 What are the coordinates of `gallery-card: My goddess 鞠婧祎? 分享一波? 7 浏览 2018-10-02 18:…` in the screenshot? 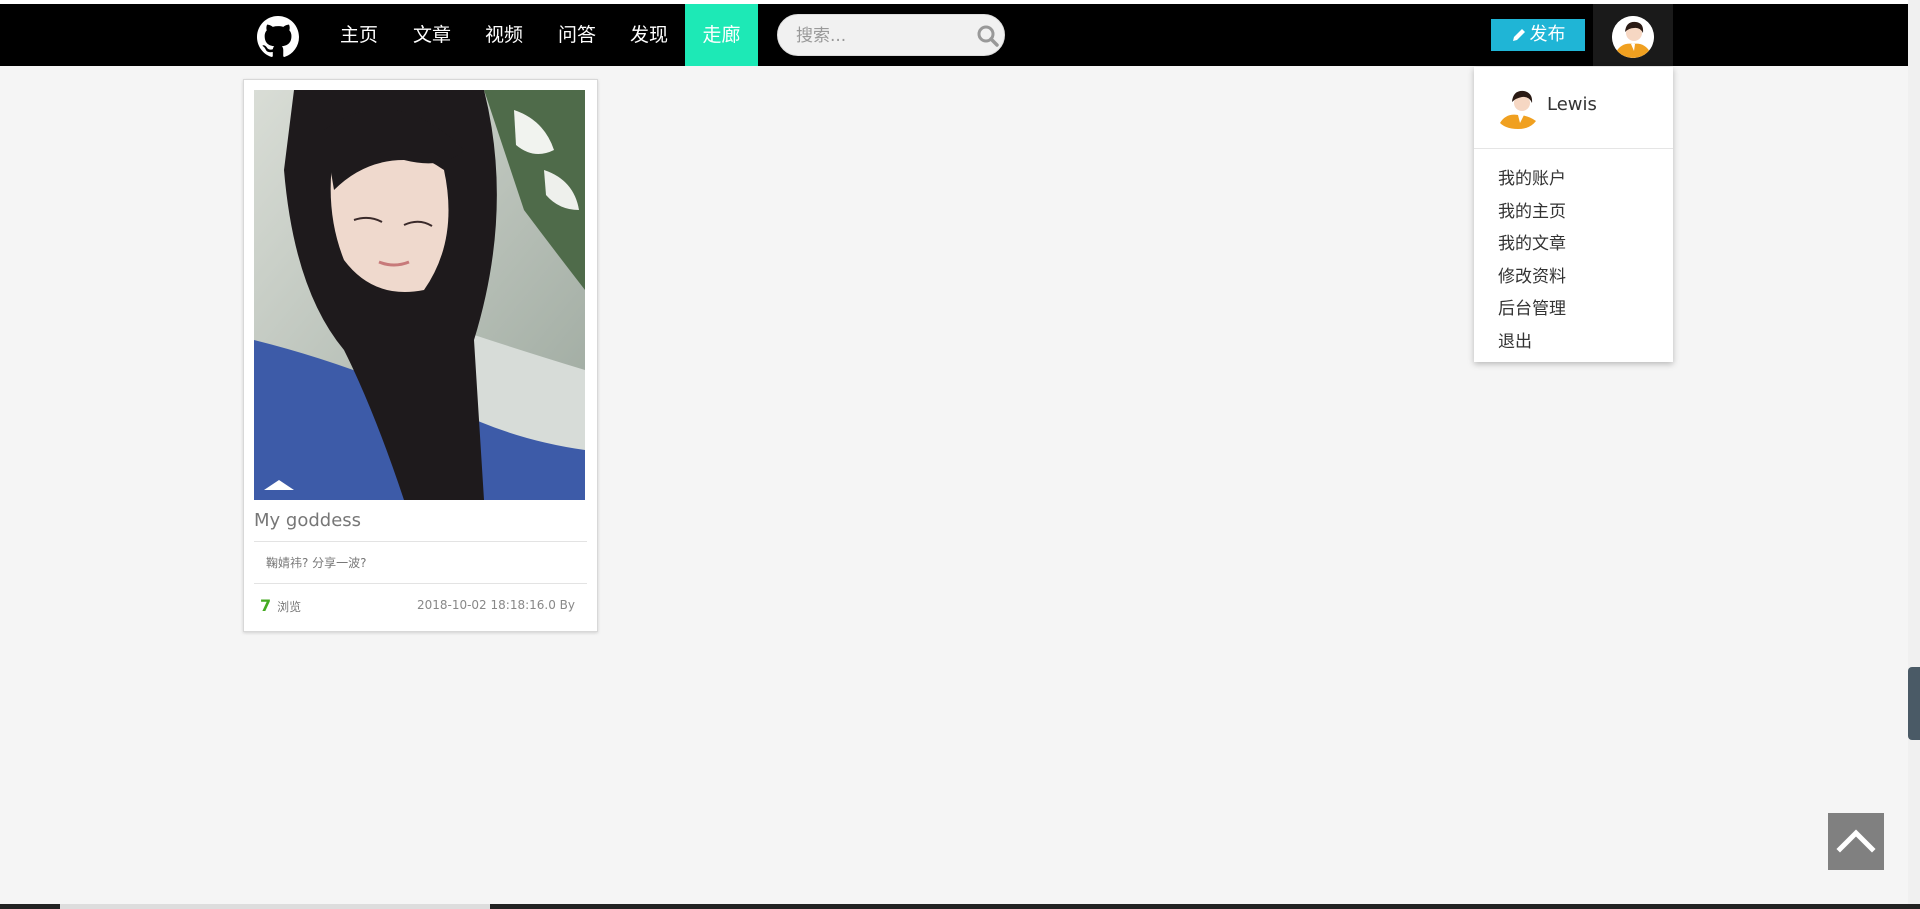 It's located at (420, 355).